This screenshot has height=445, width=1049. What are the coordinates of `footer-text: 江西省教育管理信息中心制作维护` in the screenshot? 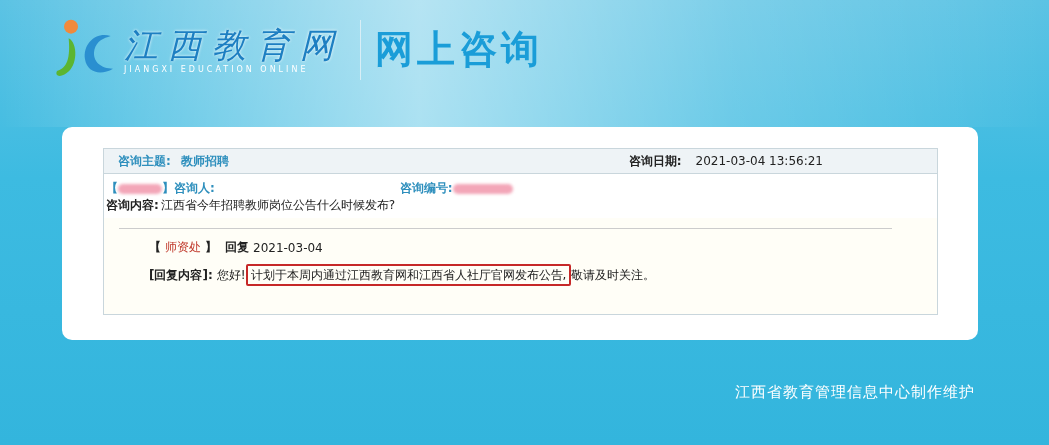 It's located at (855, 392).